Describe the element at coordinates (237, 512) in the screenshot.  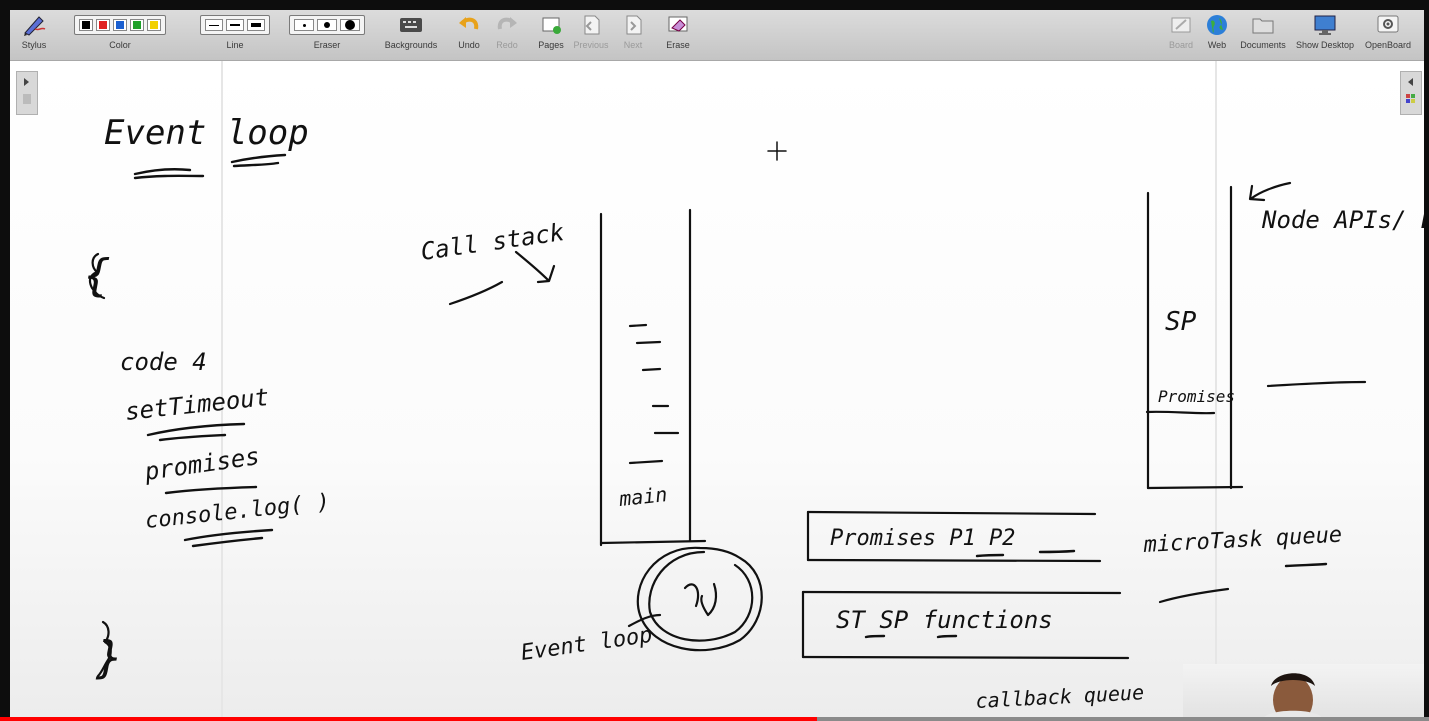
I see `console-log-note: console.log( )` at that location.